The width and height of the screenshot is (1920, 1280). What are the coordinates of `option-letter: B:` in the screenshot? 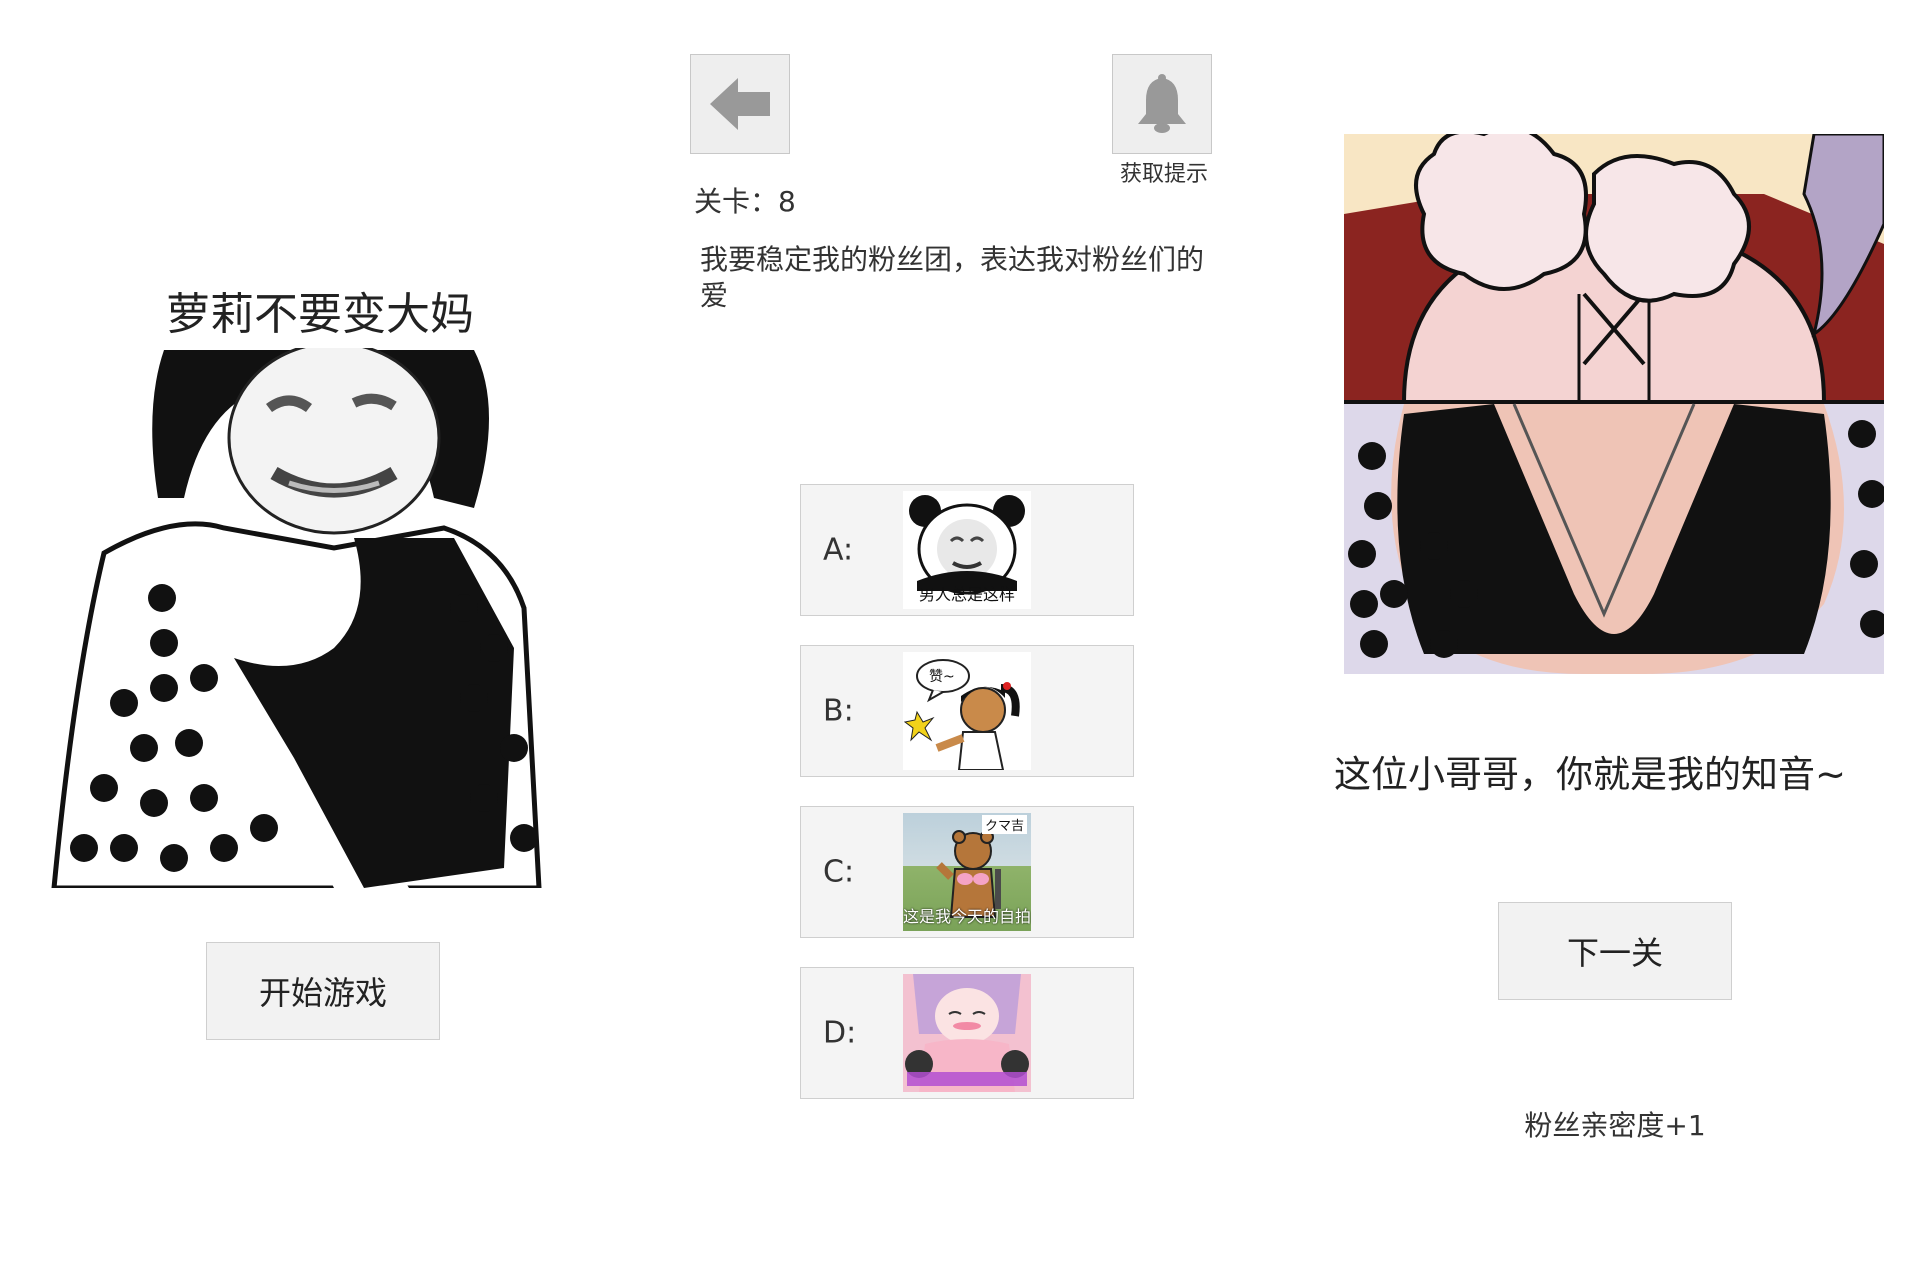 It's located at (838, 711).